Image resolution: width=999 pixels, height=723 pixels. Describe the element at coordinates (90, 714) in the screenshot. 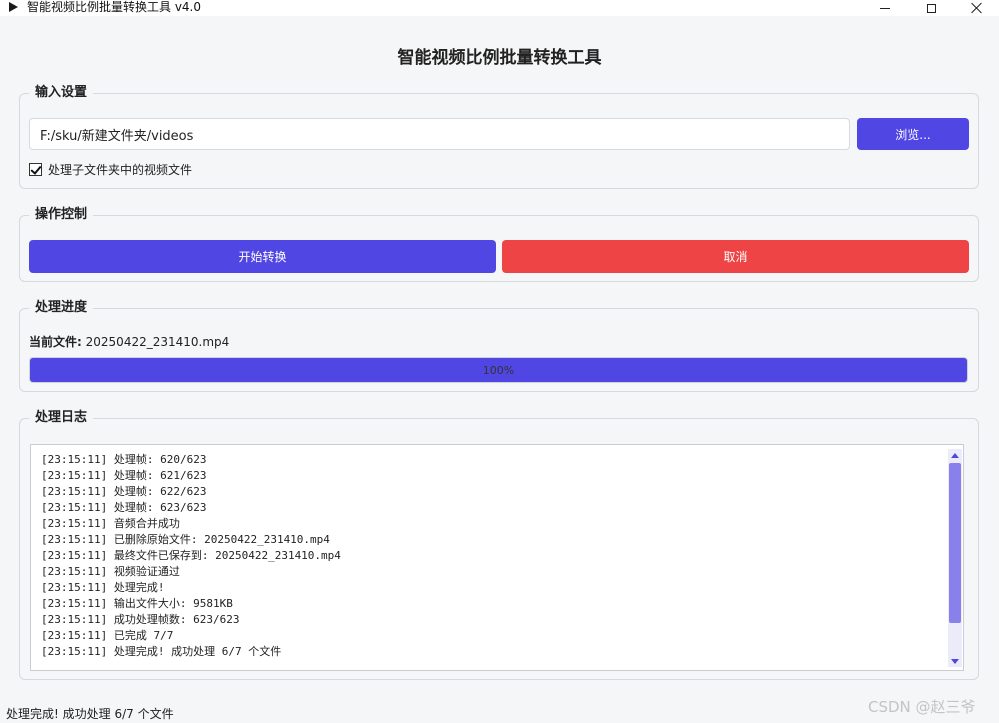

I see `status-bar: 处理完成! 成功处理 6/7 个文件` at that location.